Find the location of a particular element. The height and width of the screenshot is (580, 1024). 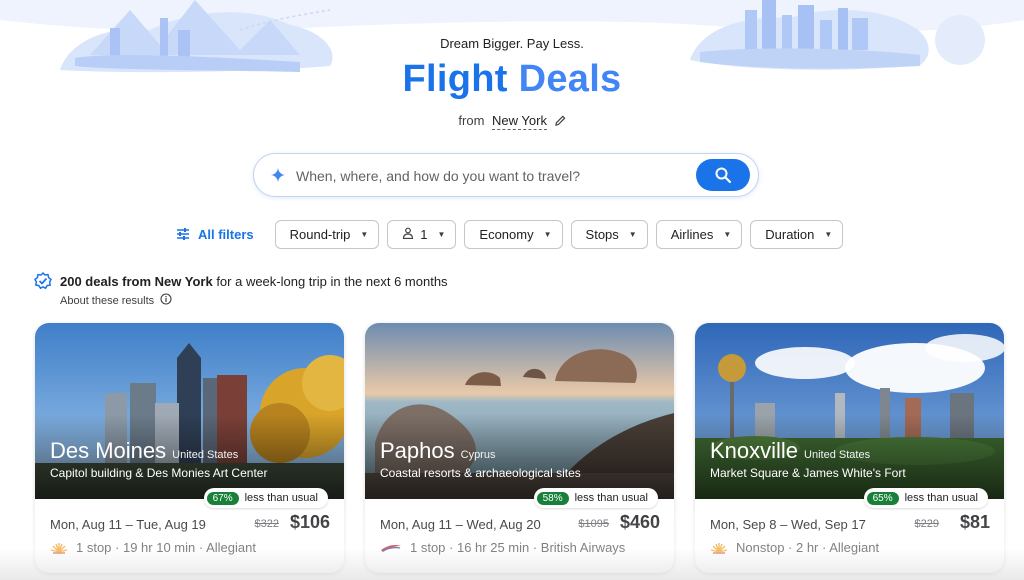

from-label: from is located at coordinates (471, 120).